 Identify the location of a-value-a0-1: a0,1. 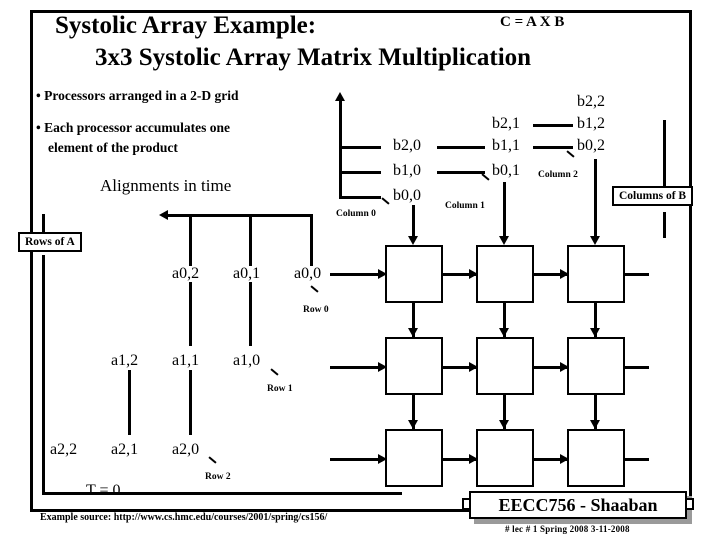
(247, 273).